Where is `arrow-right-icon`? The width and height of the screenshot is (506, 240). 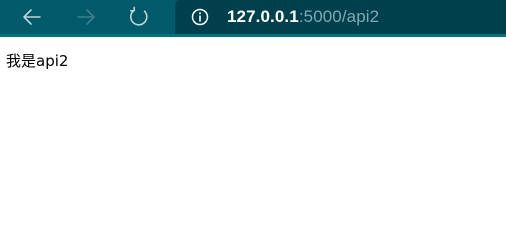 arrow-right-icon is located at coordinates (86, 17).